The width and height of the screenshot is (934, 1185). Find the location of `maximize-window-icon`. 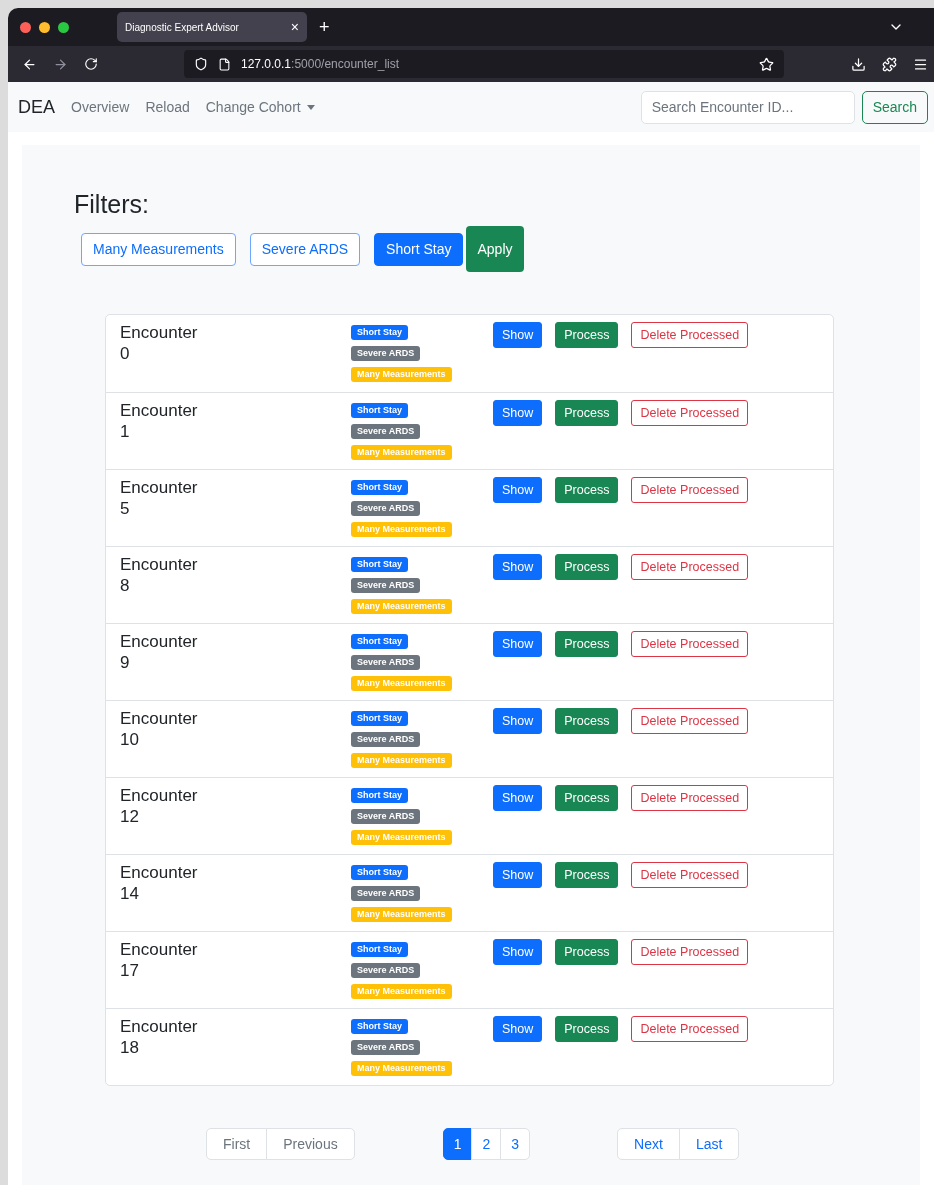

maximize-window-icon is located at coordinates (63, 27).